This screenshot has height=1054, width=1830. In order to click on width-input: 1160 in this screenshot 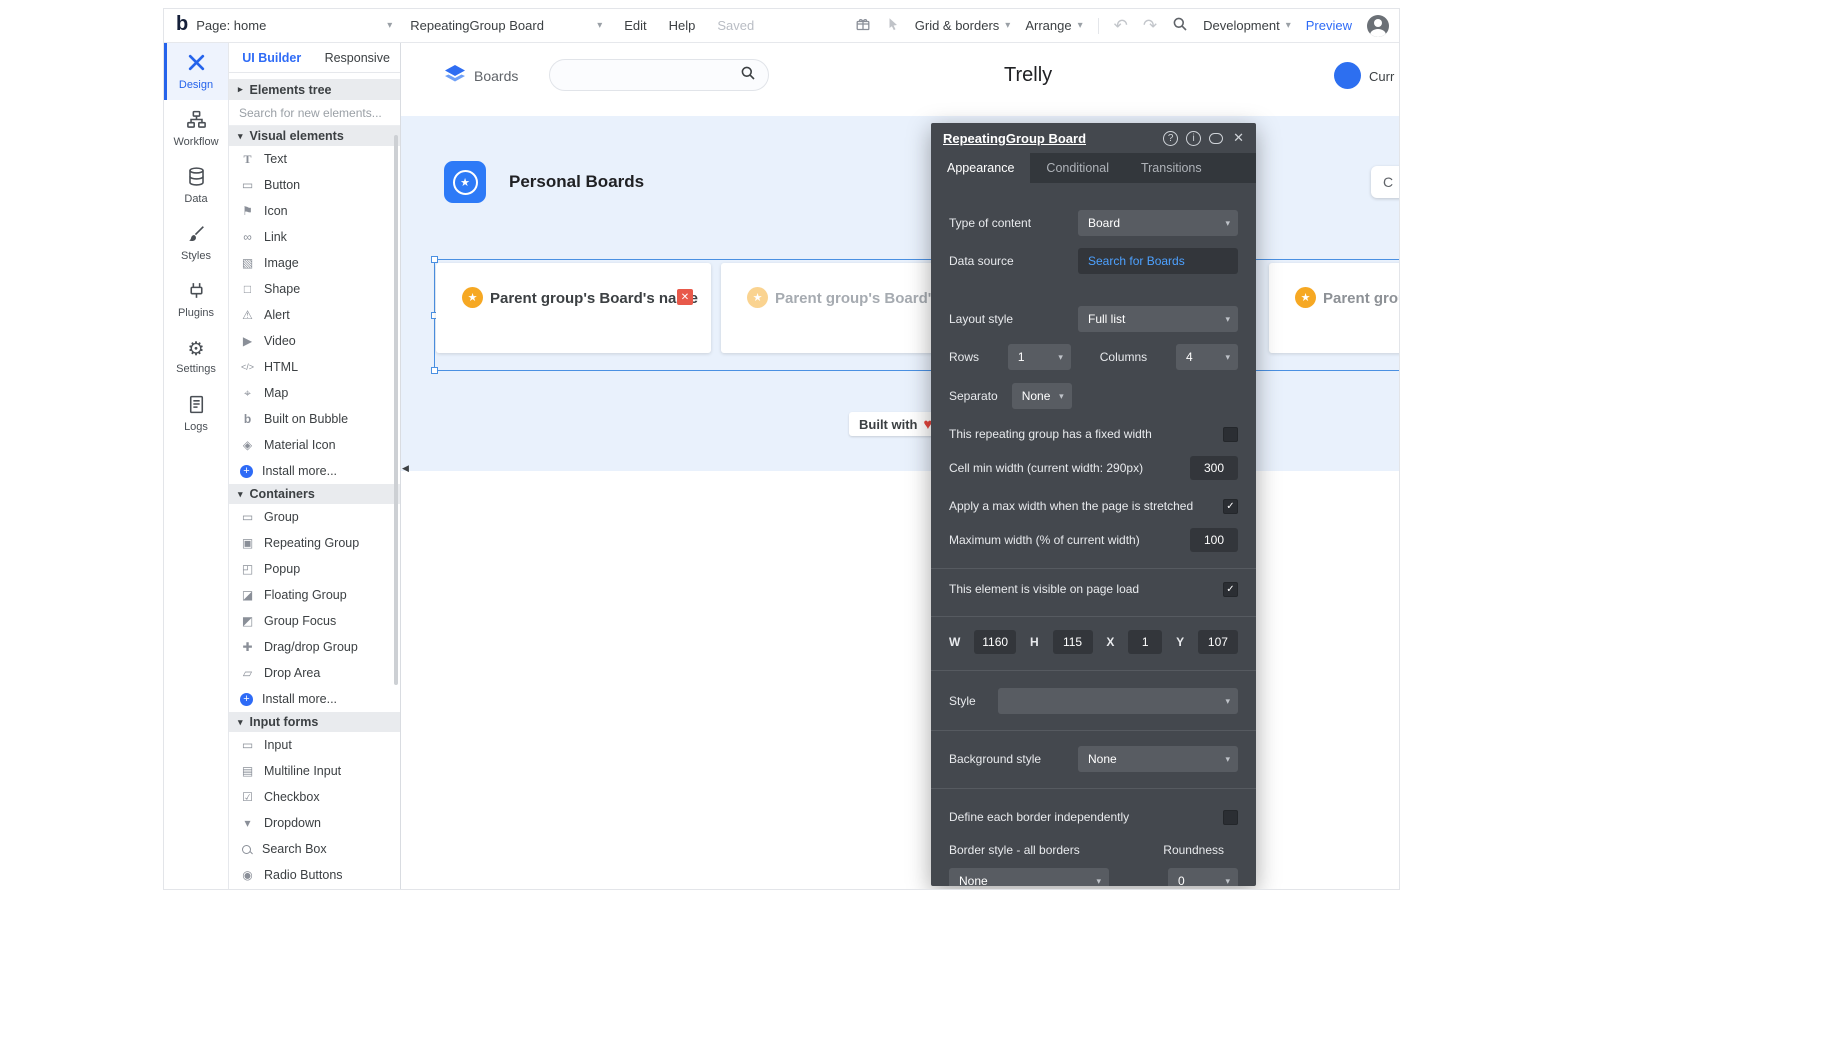, I will do `click(995, 642)`.